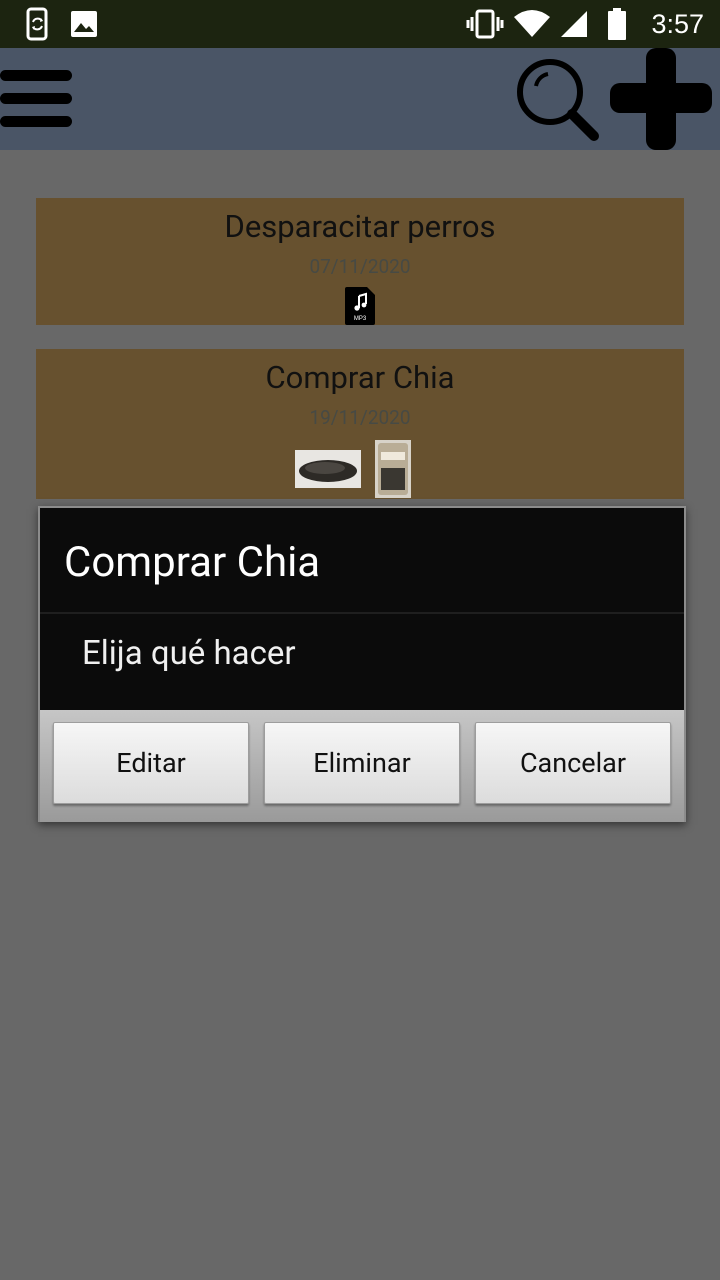 This screenshot has height=1280, width=720. I want to click on vibrate-icon, so click(485, 24).